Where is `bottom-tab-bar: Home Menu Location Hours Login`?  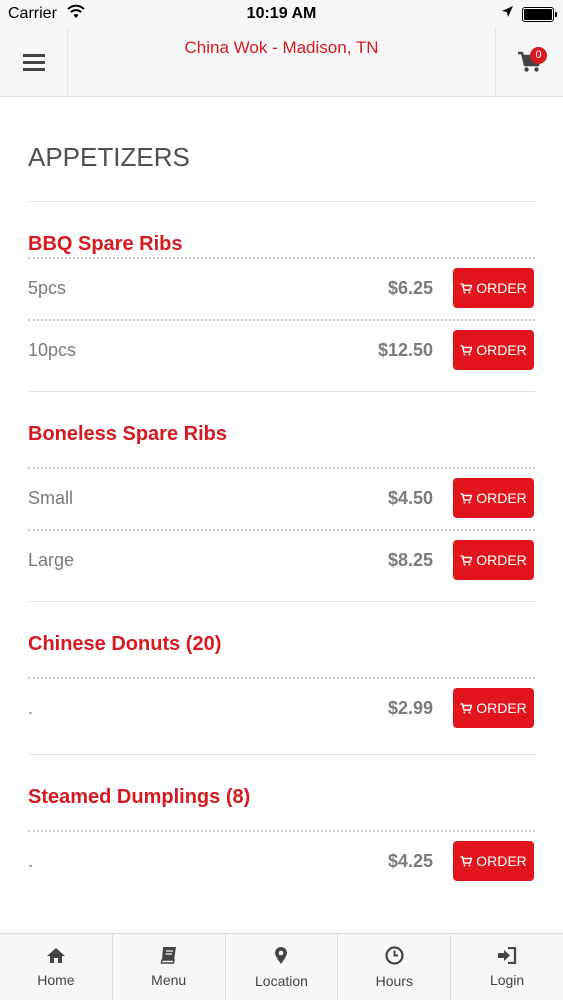 bottom-tab-bar: Home Menu Location Hours Login is located at coordinates (281, 966).